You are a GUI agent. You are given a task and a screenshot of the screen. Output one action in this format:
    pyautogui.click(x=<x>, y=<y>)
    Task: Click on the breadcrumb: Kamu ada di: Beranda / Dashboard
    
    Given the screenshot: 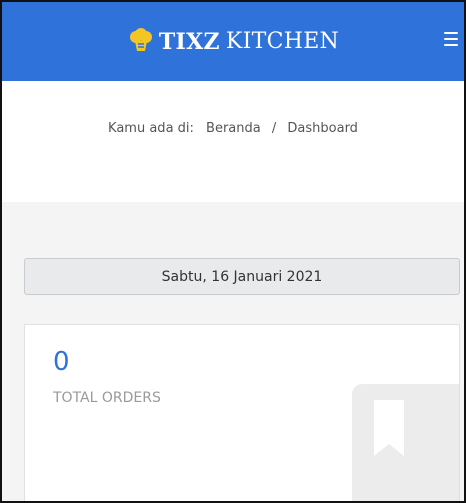 What is the action you would take?
    pyautogui.click(x=233, y=128)
    